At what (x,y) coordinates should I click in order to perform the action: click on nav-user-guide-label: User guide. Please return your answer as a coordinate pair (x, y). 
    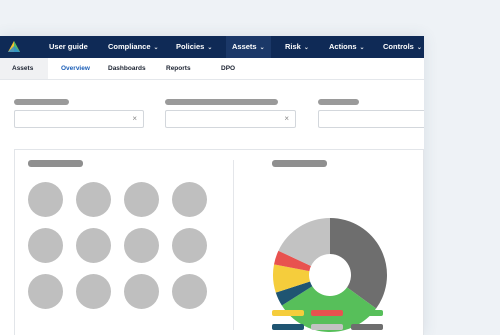
    Looking at the image, I should click on (68, 46).